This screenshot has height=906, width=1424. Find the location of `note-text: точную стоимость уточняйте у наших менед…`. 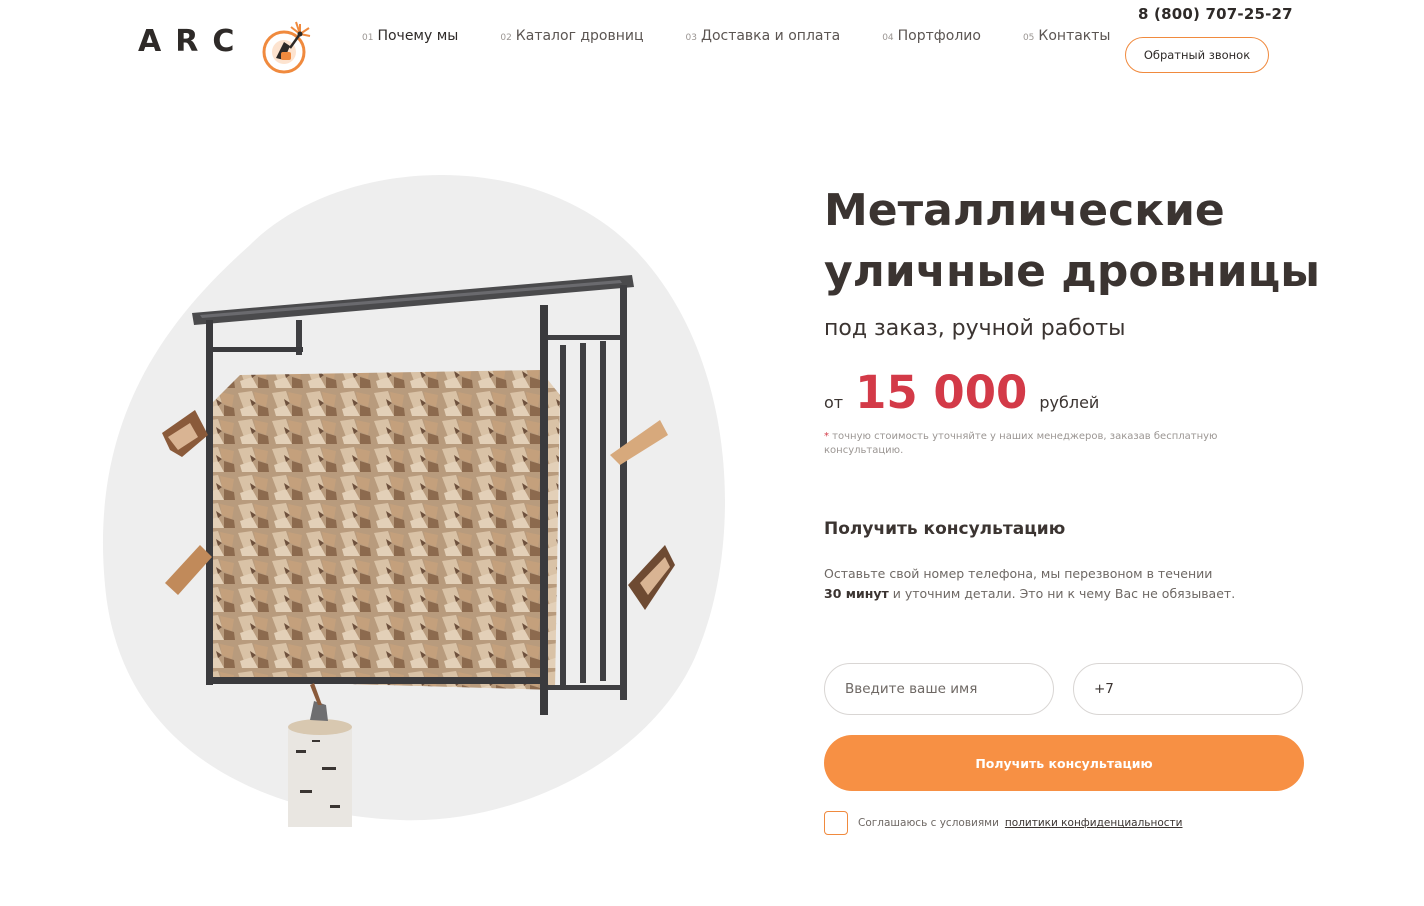

note-text: точную стоимость уточняйте у наших менед… is located at coordinates (1021, 443).